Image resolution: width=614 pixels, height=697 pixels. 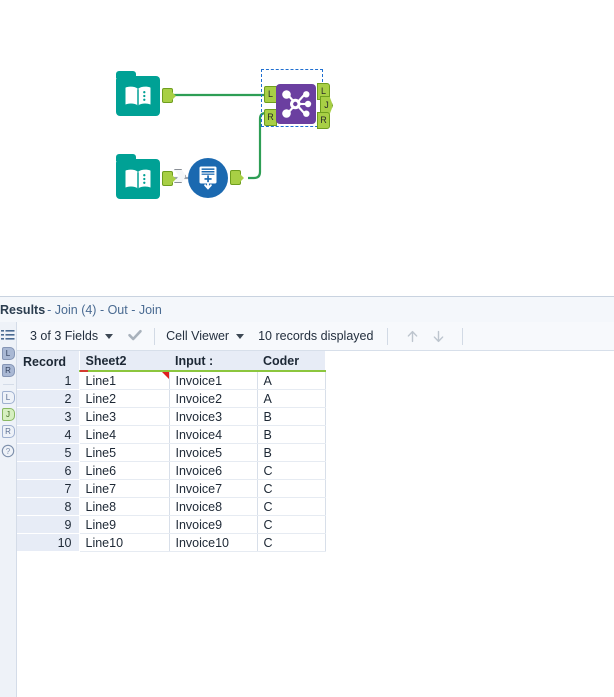 What do you see at coordinates (169, 95) in the screenshot?
I see `output-anchor-input1` at bounding box center [169, 95].